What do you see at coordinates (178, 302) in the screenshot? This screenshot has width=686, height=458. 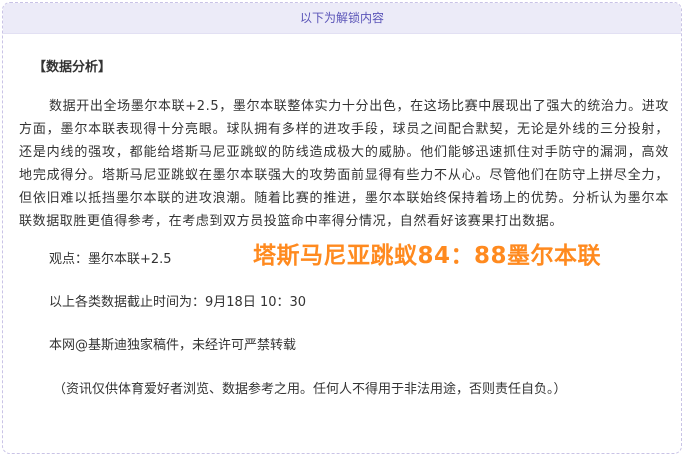 I see `data-cutoff-time: 以上各类数据截止时间为：9月18日 10：30` at bounding box center [178, 302].